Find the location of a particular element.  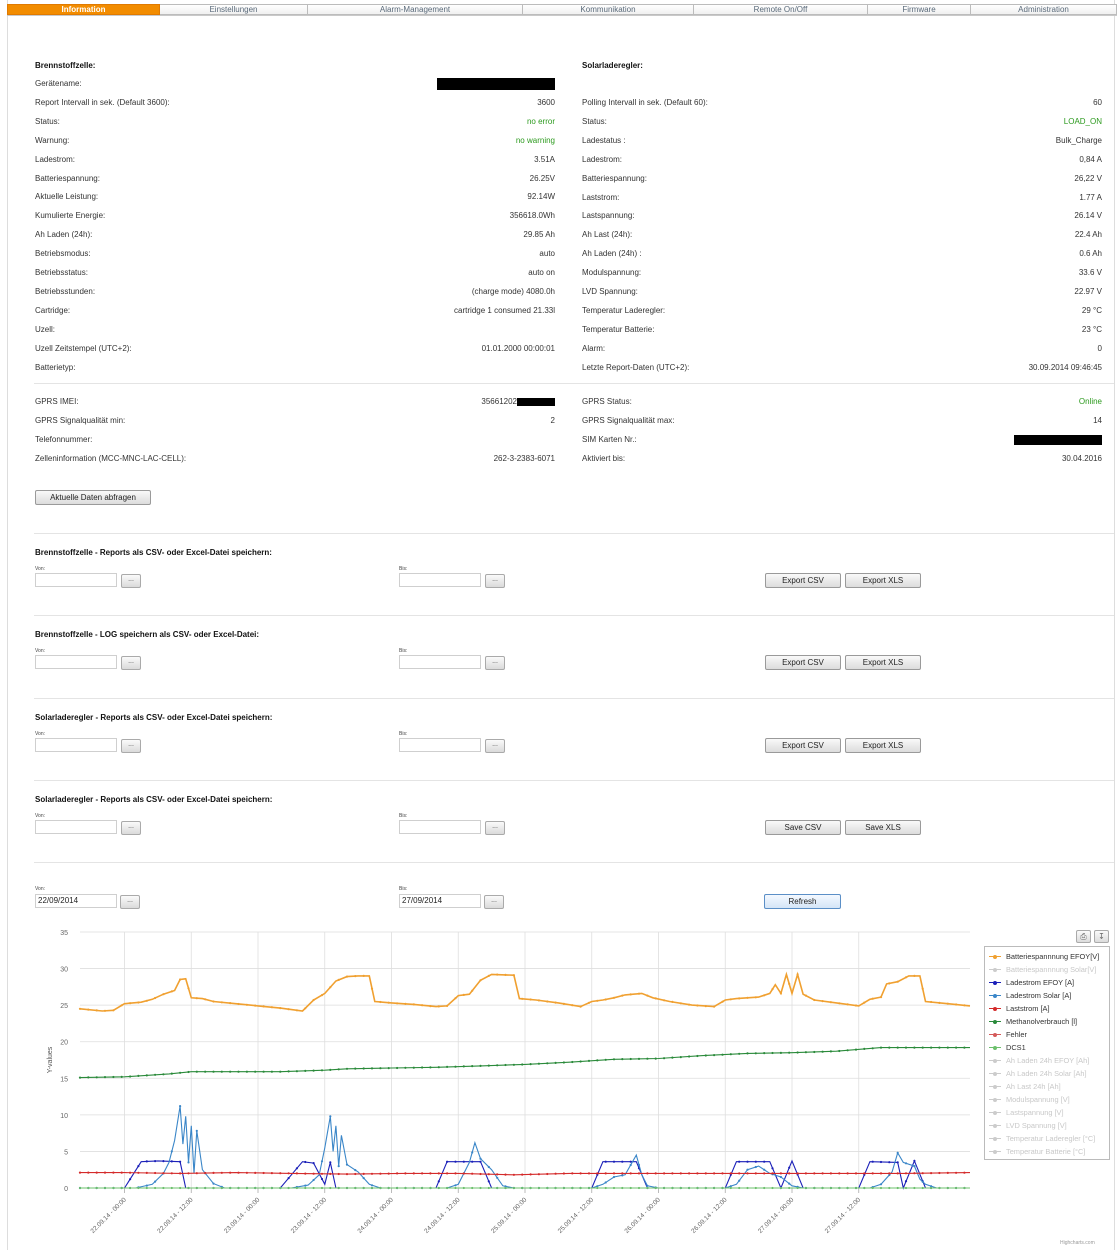

legend-item-temperatur-laderegler-c: Temperatur Laderegler [°C] is located at coordinates (1049, 1138).